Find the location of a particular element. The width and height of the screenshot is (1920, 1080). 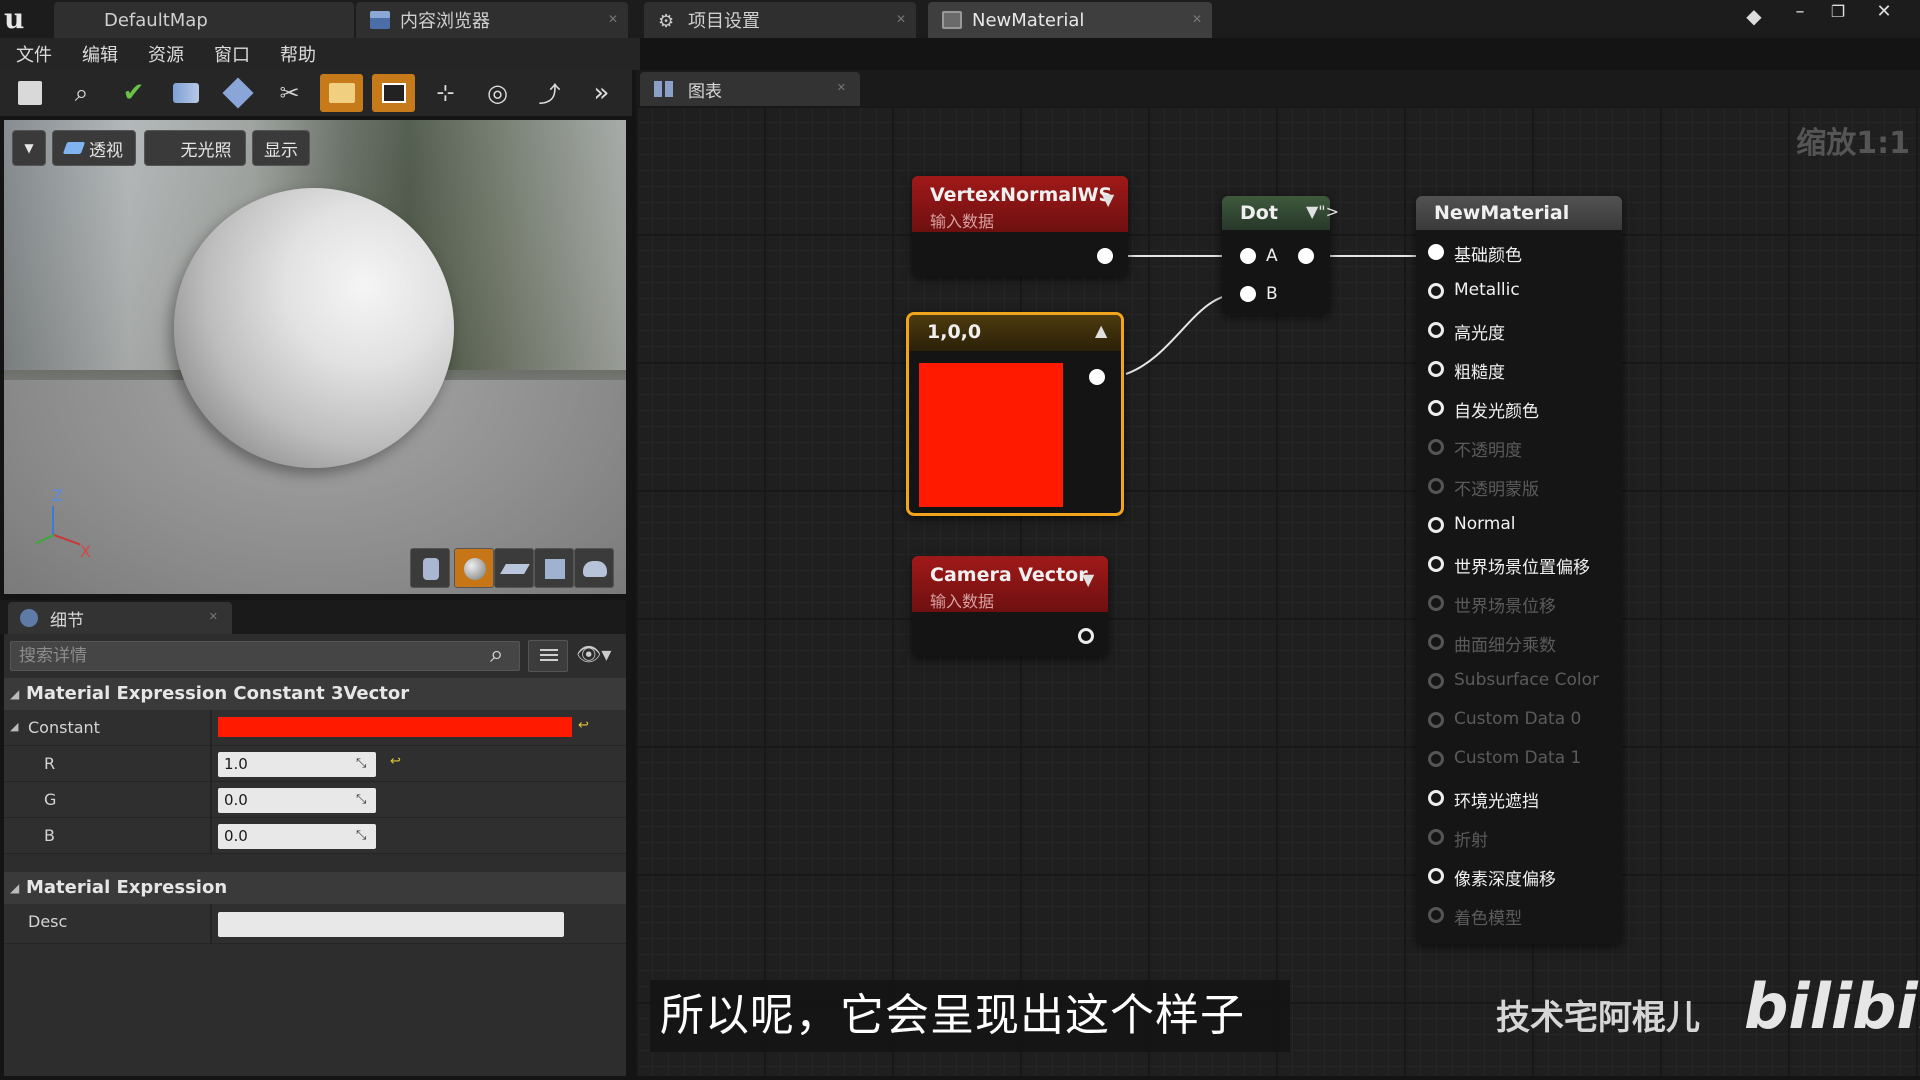

column-divider is located at coordinates (211, 728).